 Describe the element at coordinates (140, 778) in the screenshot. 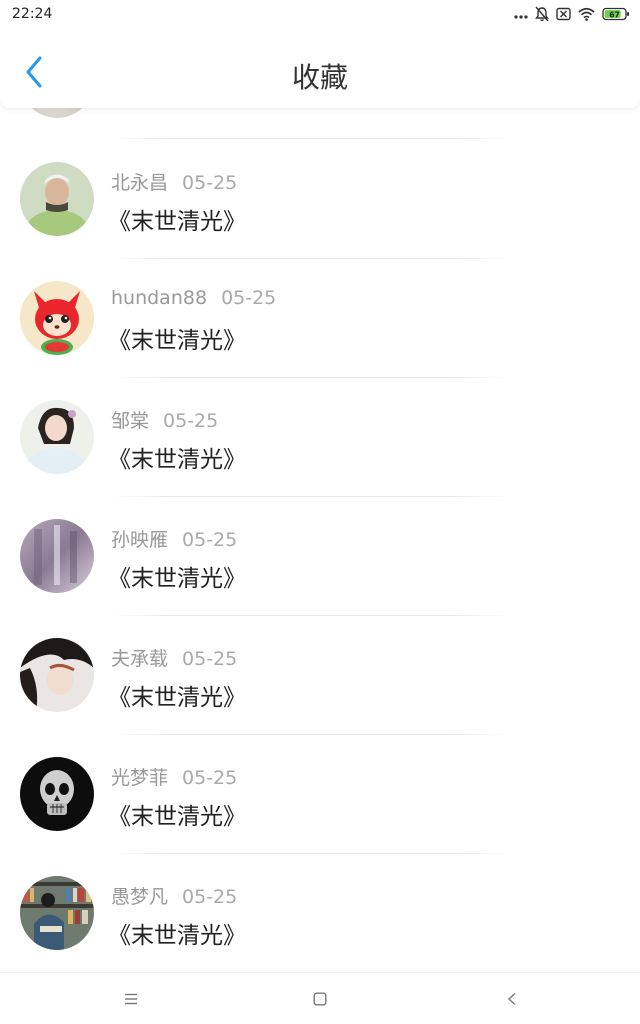

I see `username: 光梦菲` at that location.